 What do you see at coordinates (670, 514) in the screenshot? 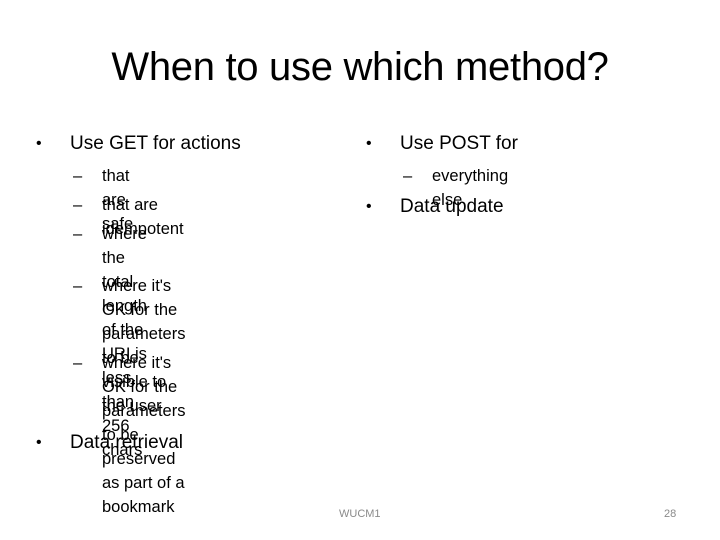
I see `page-number: 28` at bounding box center [670, 514].